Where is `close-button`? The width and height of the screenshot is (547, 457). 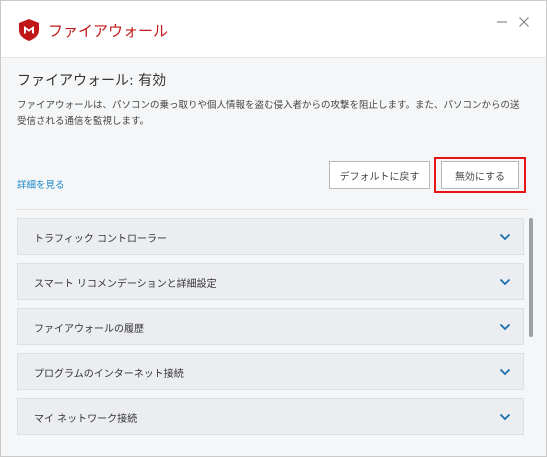
close-button is located at coordinates (524, 22).